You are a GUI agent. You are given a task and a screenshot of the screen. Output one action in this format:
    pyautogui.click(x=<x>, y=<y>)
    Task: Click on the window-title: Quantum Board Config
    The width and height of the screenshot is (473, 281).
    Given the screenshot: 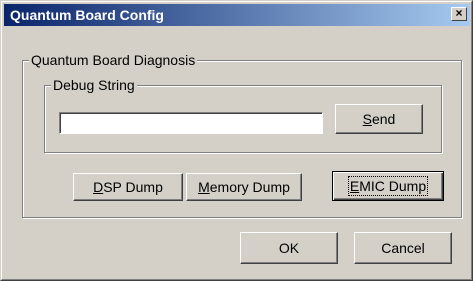 What is the action you would take?
    pyautogui.click(x=87, y=15)
    